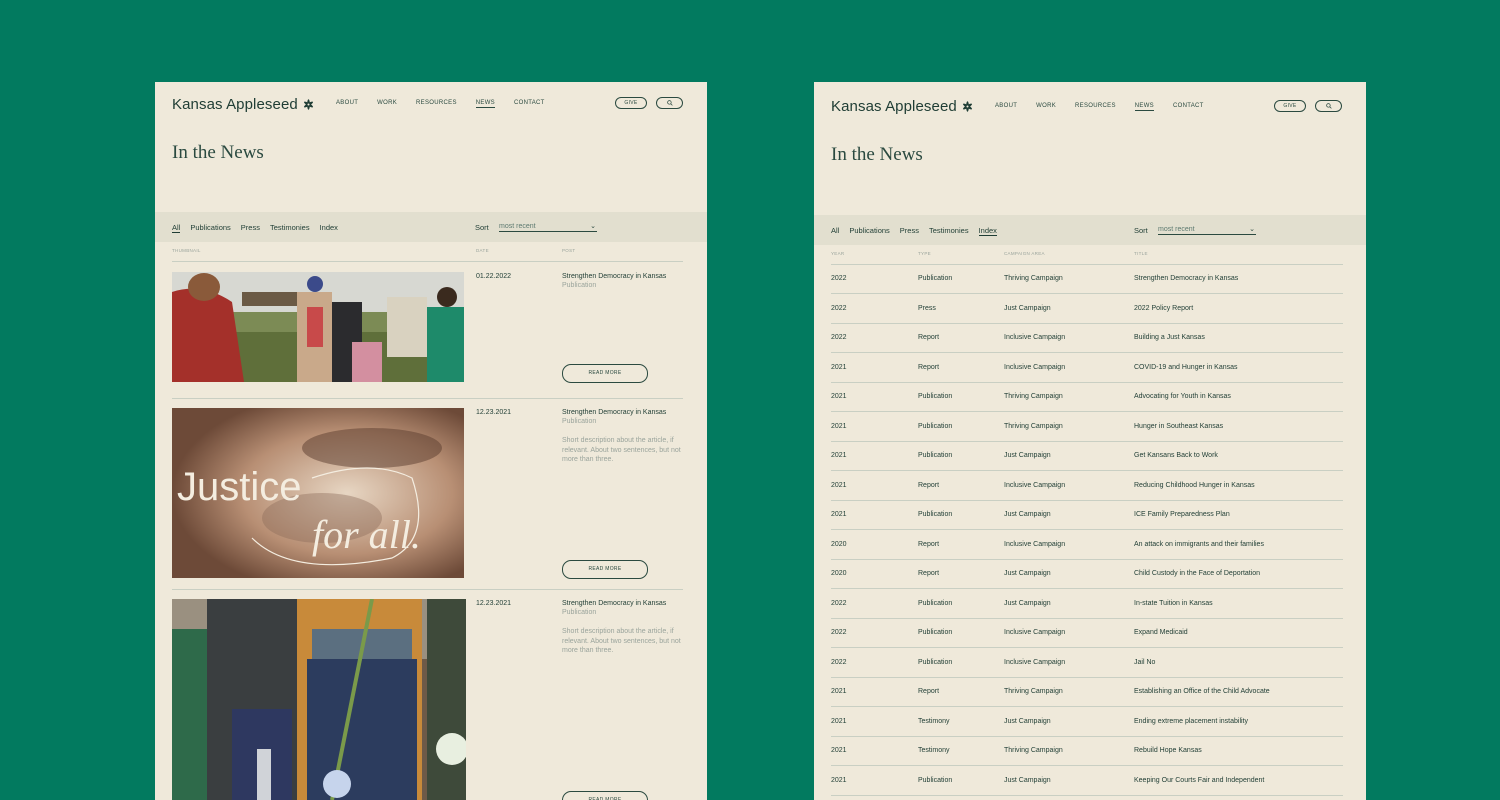 The image size is (1500, 800). I want to click on cell-title: Child Custody in the Face of Deportation, so click(1197, 573).